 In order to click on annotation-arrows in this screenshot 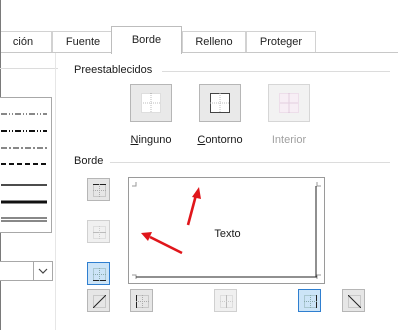, I will do `click(171, 221)`.